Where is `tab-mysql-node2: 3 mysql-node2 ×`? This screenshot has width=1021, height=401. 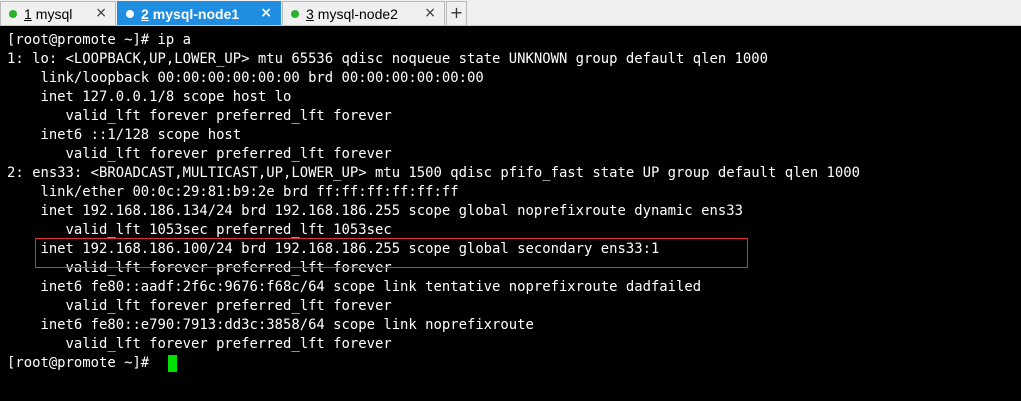
tab-mysql-node2: 3 mysql-node2 × is located at coordinates (363, 13).